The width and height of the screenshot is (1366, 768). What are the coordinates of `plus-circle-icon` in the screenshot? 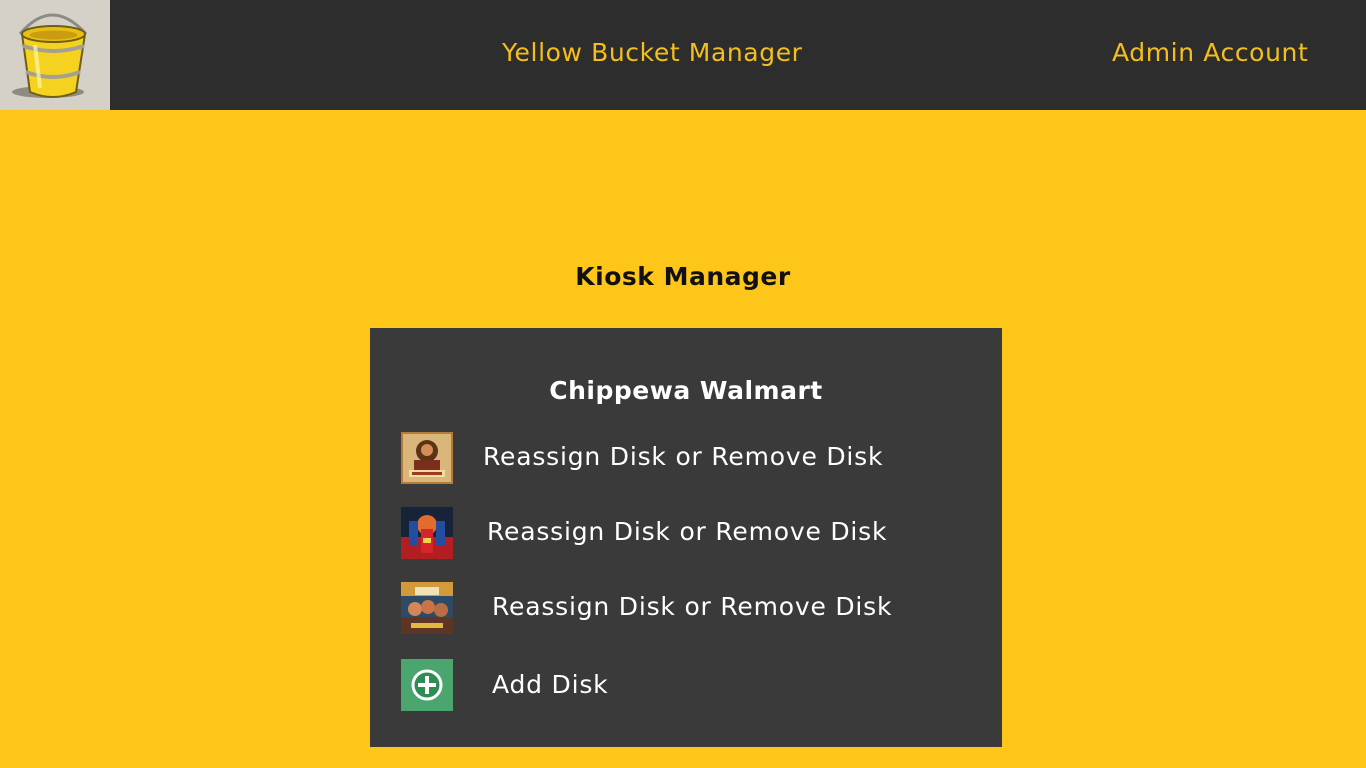 It's located at (427, 685).